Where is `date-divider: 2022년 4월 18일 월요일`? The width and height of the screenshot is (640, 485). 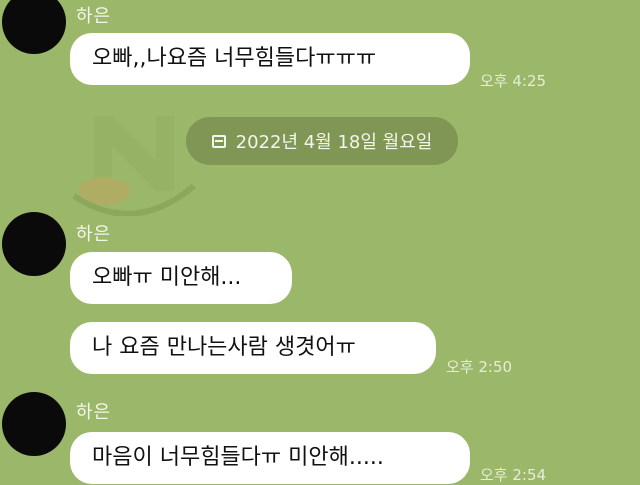
date-divider: 2022년 4월 18일 월요일 is located at coordinates (322, 141).